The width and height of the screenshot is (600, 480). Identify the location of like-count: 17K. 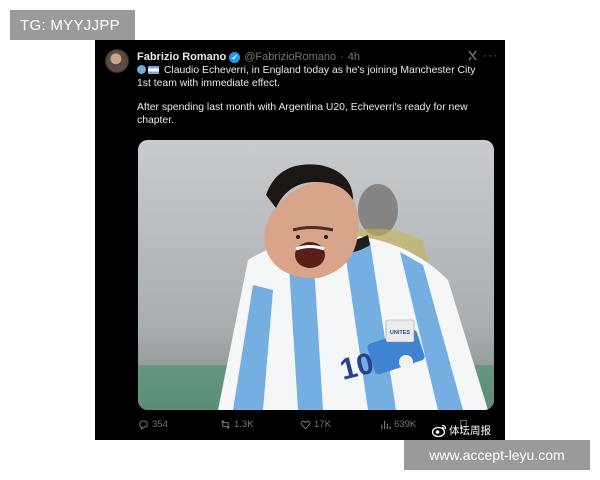
(322, 424).